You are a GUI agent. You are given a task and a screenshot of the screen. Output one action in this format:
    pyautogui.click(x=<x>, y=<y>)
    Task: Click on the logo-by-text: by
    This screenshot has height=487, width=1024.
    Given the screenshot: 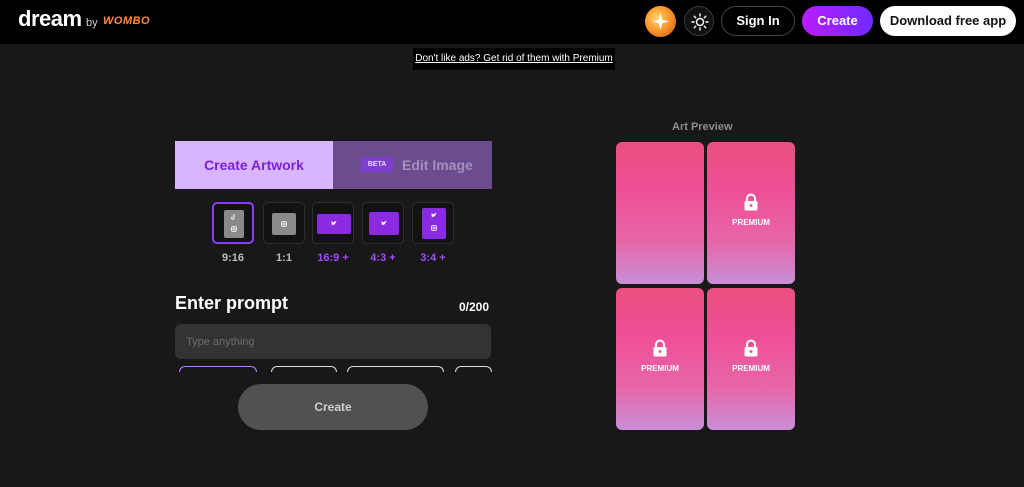 What is the action you would take?
    pyautogui.click(x=92, y=23)
    